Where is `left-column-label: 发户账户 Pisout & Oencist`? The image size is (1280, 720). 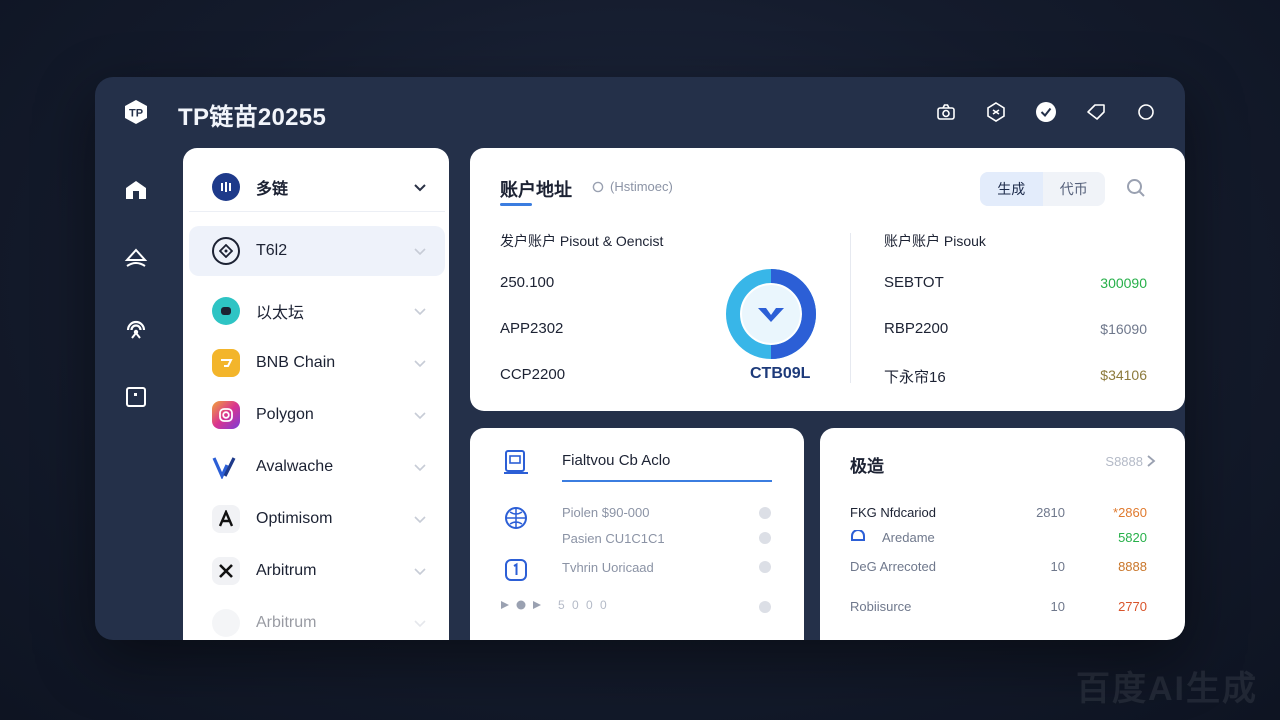 left-column-label: 发户账户 Pisout & Oencist is located at coordinates (582, 241).